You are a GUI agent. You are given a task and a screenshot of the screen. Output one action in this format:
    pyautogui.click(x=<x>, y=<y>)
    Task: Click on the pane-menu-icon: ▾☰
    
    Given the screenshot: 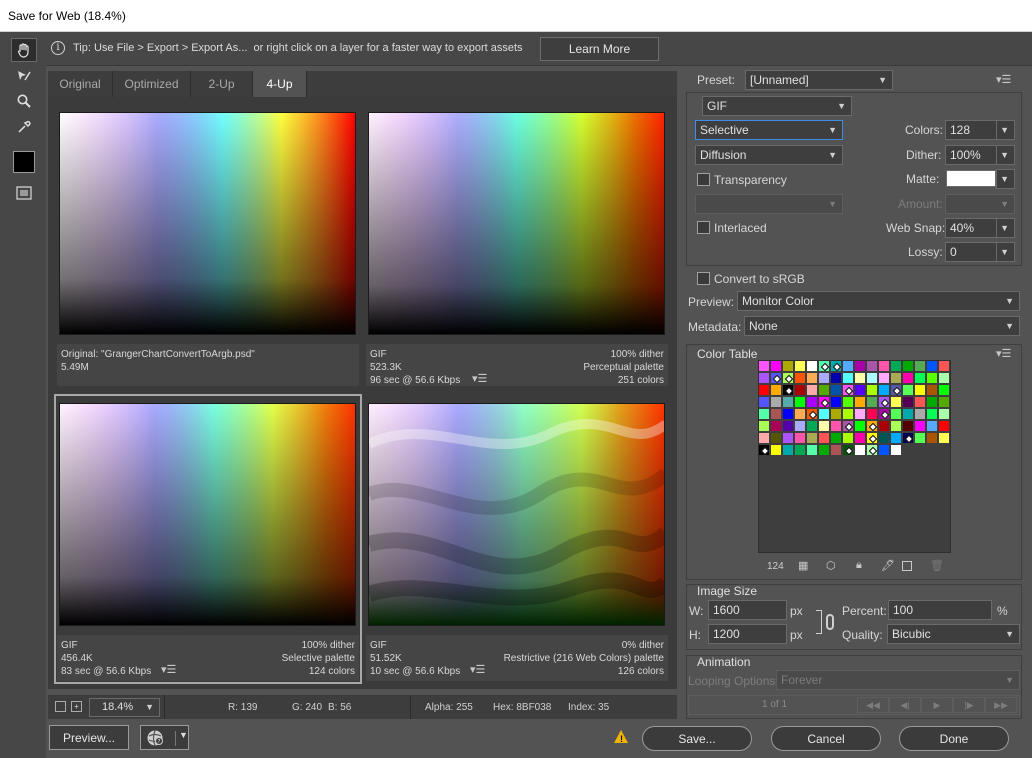 What is the action you would take?
    pyautogui.click(x=479, y=379)
    